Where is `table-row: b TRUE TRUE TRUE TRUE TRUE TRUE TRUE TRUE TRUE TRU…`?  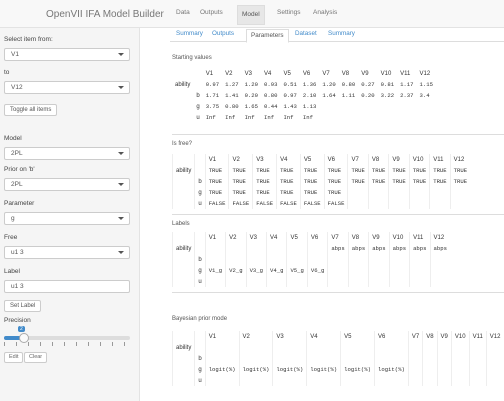 table-row: b TRUE TRUE TRUE TRUE TRUE TRUE TRUE TRUE TRUE TRU… is located at coordinates (321, 181).